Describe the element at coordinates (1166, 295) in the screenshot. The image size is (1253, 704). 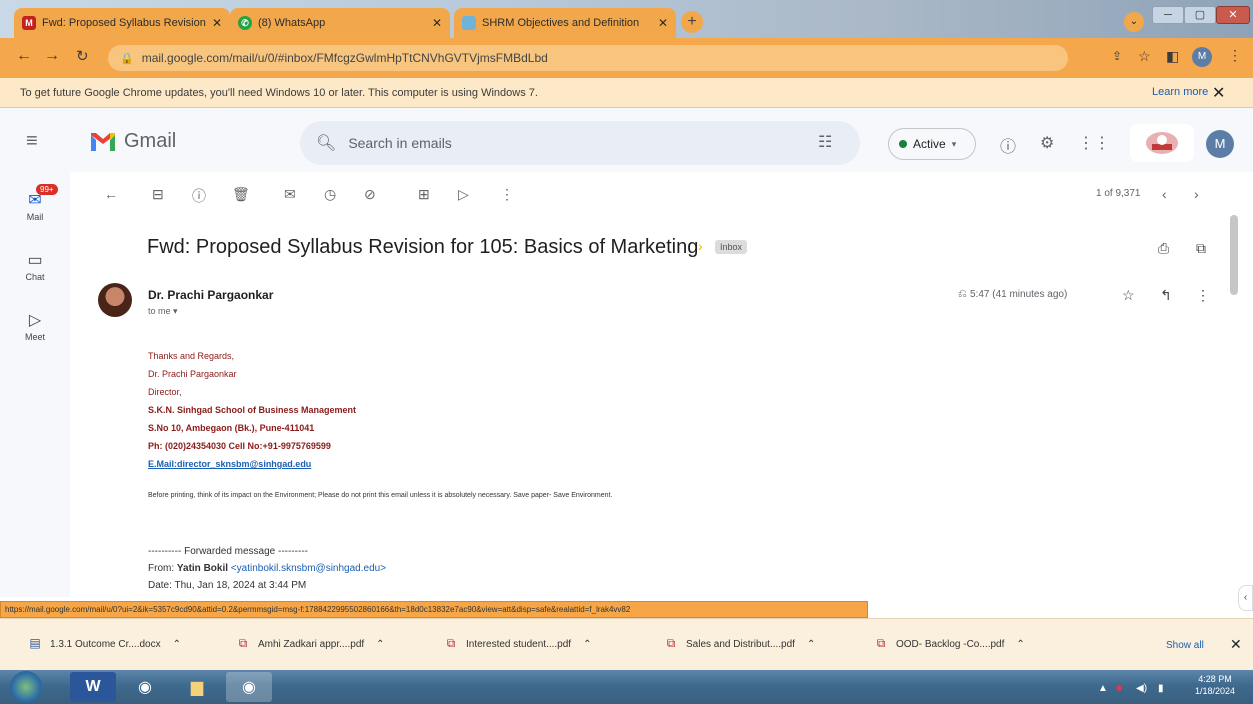
I see `reply-icon: ↰` at that location.